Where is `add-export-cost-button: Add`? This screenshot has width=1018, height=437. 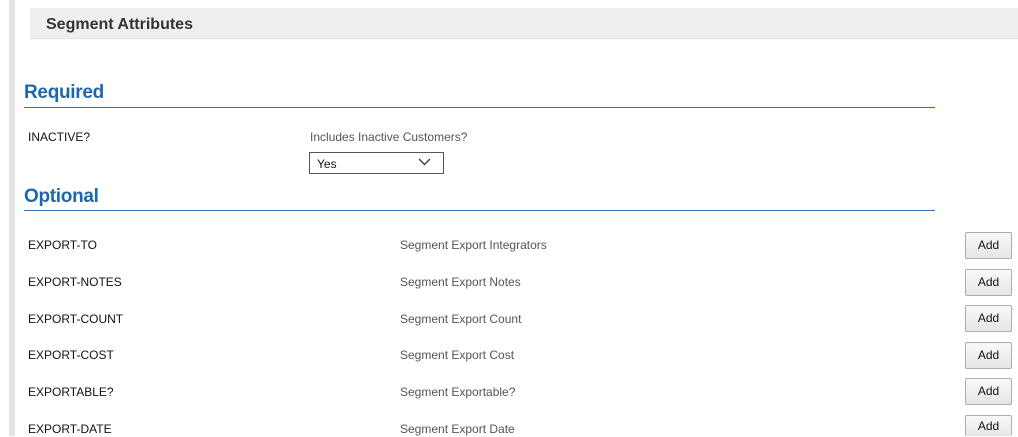
add-export-cost-button: Add is located at coordinates (988, 355).